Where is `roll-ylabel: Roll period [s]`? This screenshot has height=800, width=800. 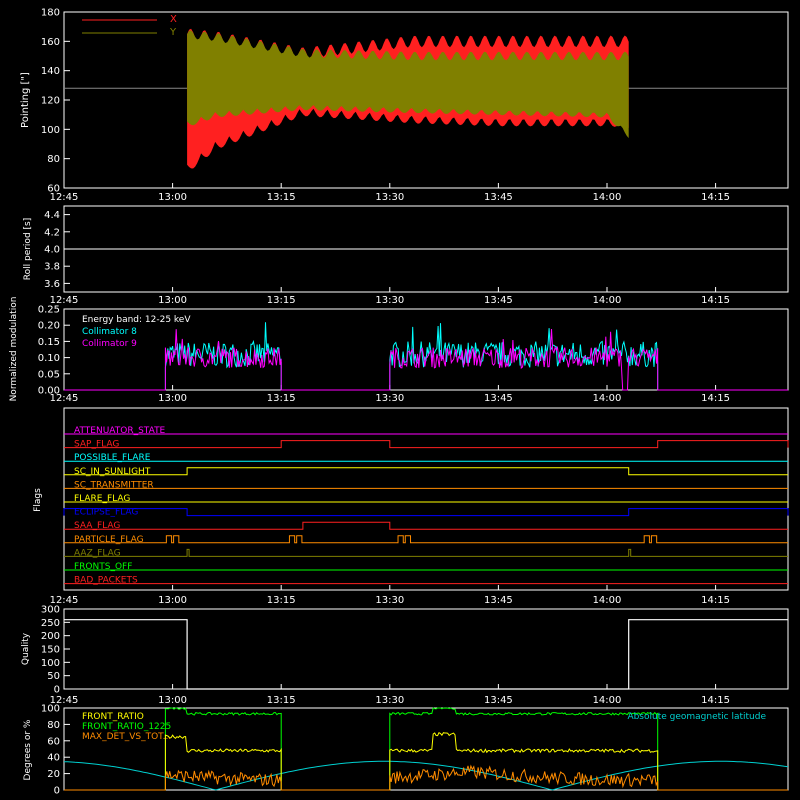 roll-ylabel: Roll period [s] is located at coordinates (28, 249).